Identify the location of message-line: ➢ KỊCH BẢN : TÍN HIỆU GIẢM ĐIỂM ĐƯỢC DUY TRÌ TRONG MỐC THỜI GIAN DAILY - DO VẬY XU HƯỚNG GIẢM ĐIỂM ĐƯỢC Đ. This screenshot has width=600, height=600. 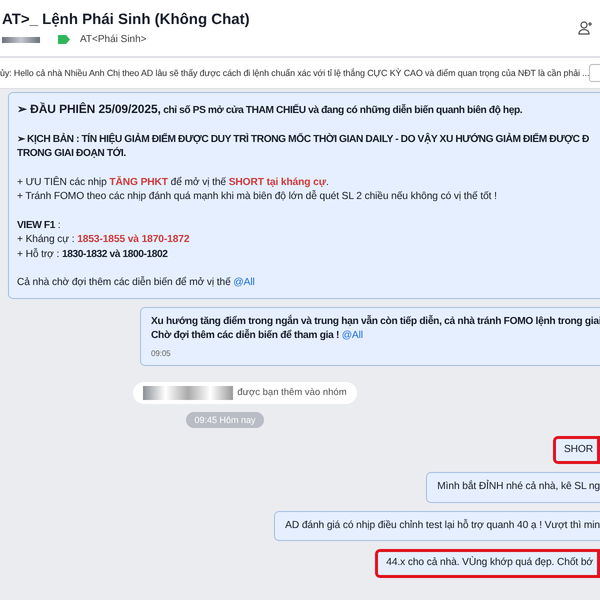
(303, 139).